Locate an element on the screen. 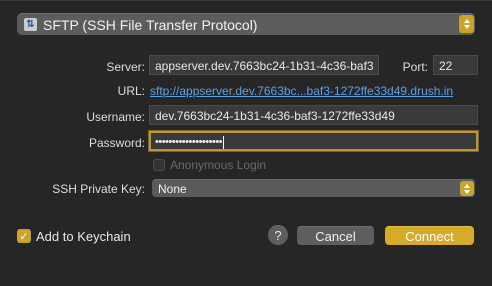  server-label: Server: is located at coordinates (125, 67).